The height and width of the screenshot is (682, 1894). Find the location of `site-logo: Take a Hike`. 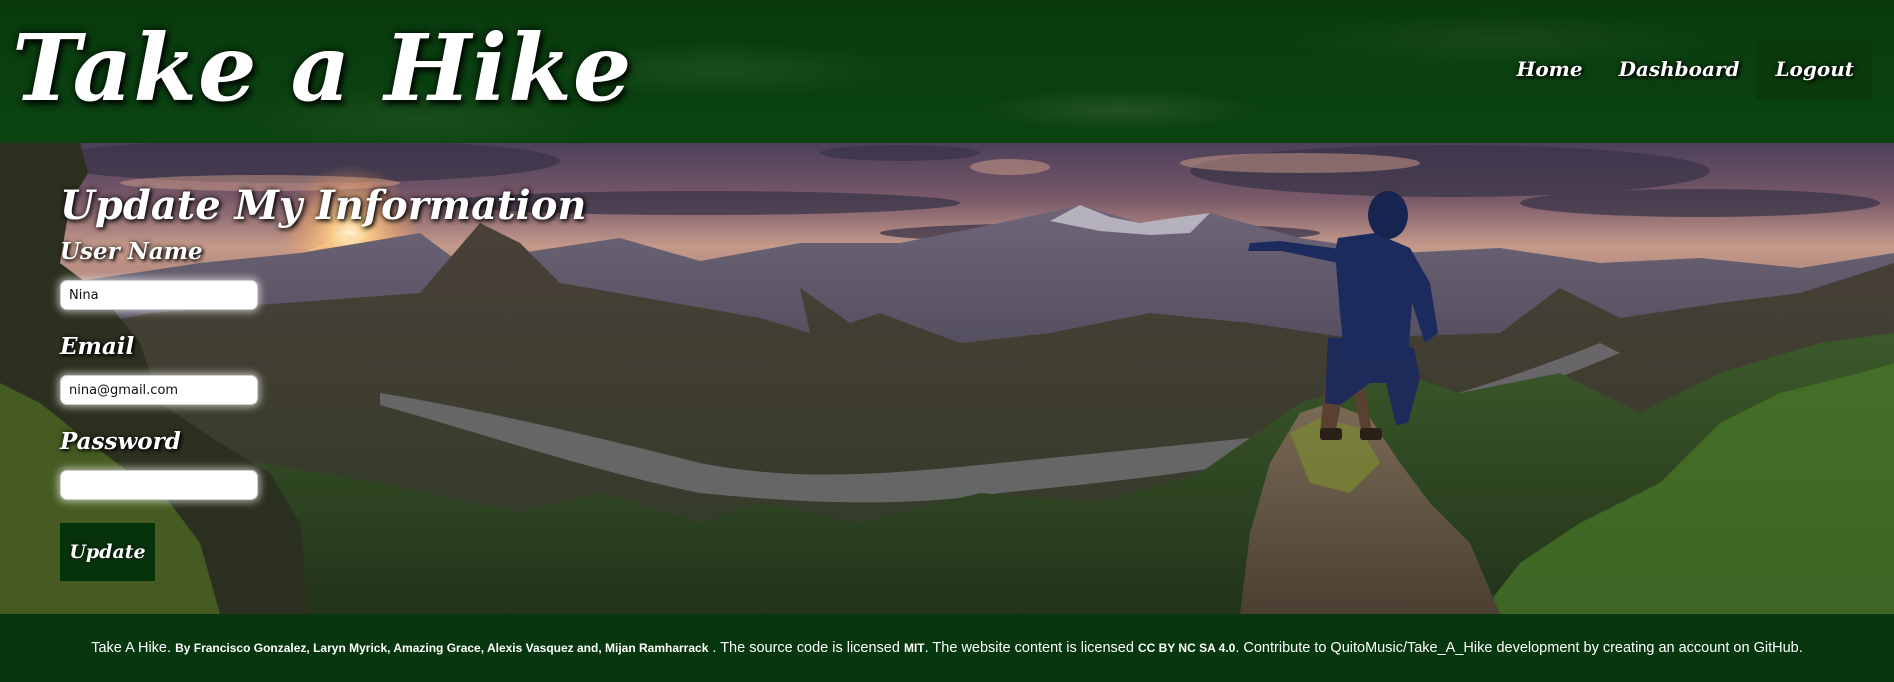

site-logo: Take a Hike is located at coordinates (322, 68).